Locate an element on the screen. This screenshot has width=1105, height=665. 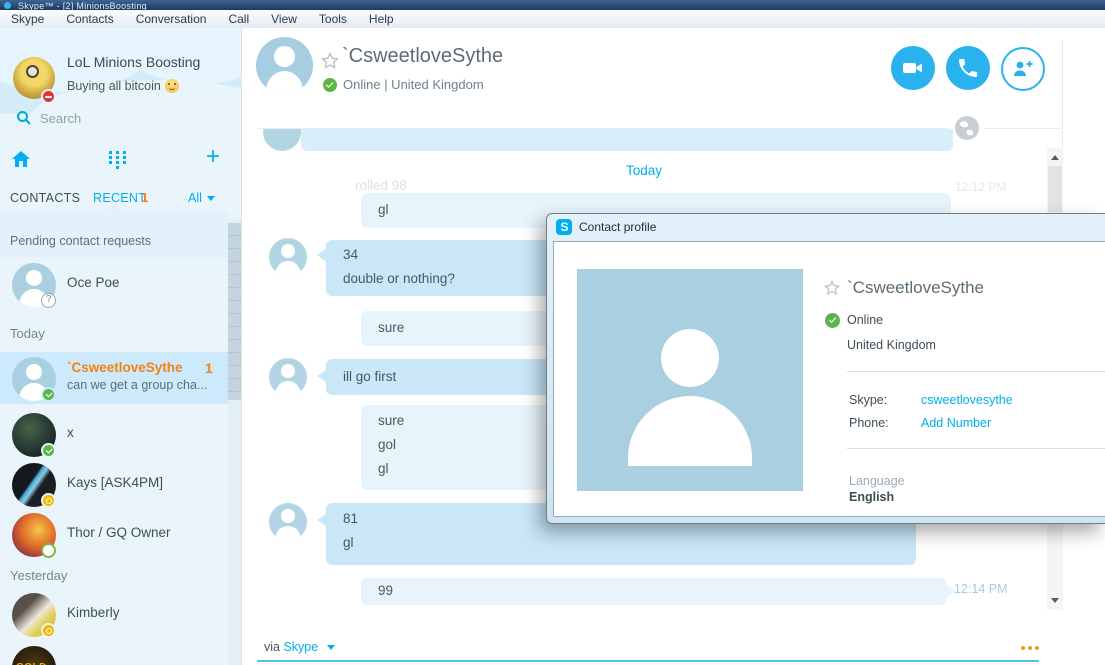
via-skype-dropdown: via Skype is located at coordinates (299, 647).